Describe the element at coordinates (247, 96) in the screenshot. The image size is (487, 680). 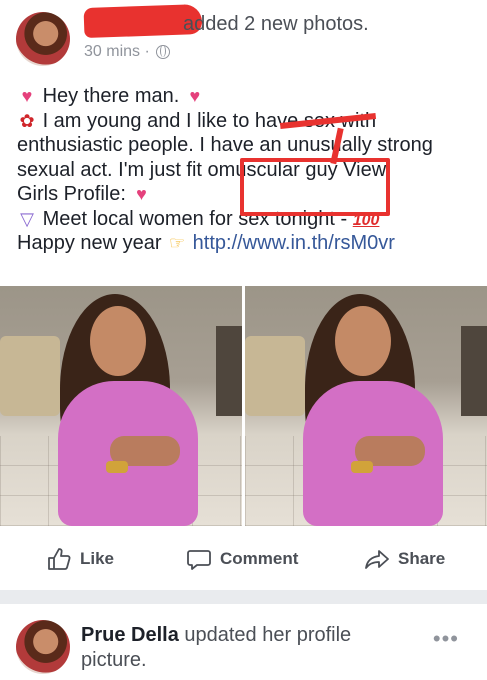
I see `post-line-1: ♥ Hey there man. ♥` at that location.